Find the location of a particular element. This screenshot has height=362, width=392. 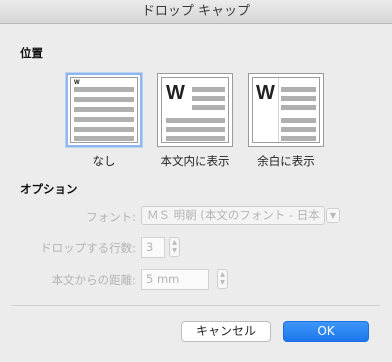

window-title: ドロップ キャップ is located at coordinates (196, 11).